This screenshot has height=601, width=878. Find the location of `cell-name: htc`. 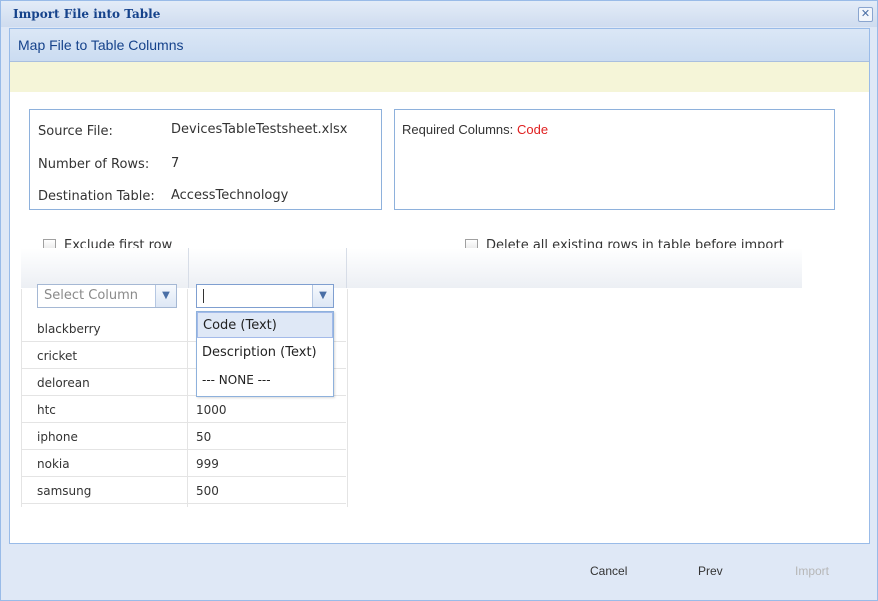

cell-name: htc is located at coordinates (46, 410).